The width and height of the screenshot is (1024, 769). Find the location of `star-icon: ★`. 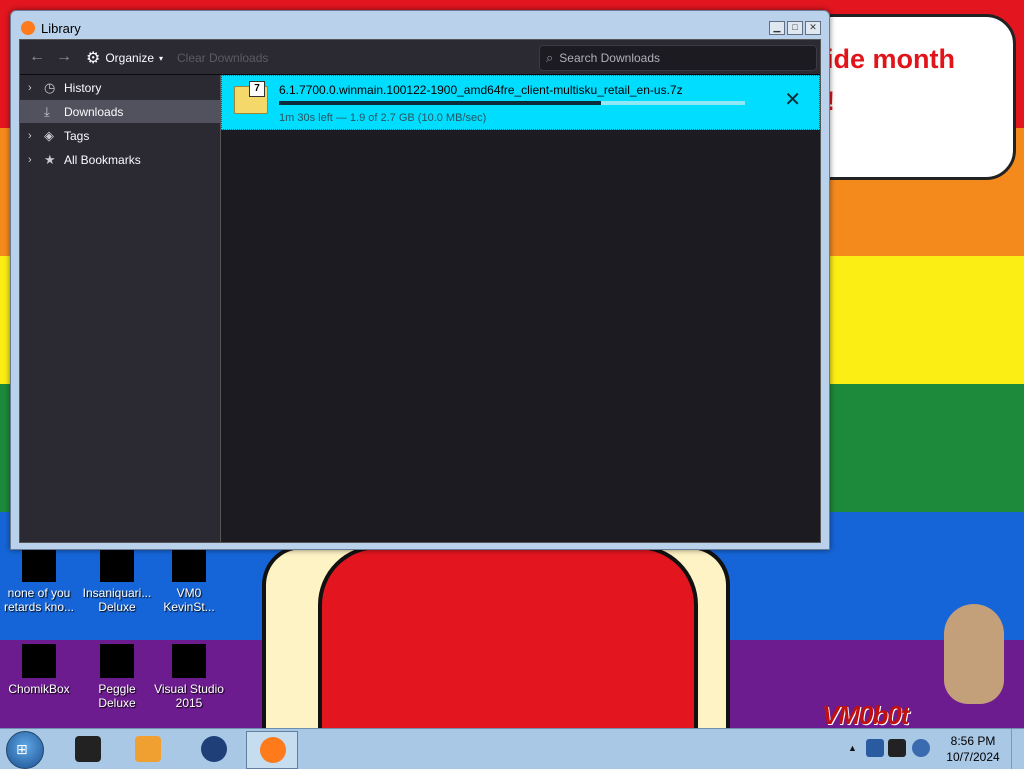

star-icon: ★ is located at coordinates (50, 159).